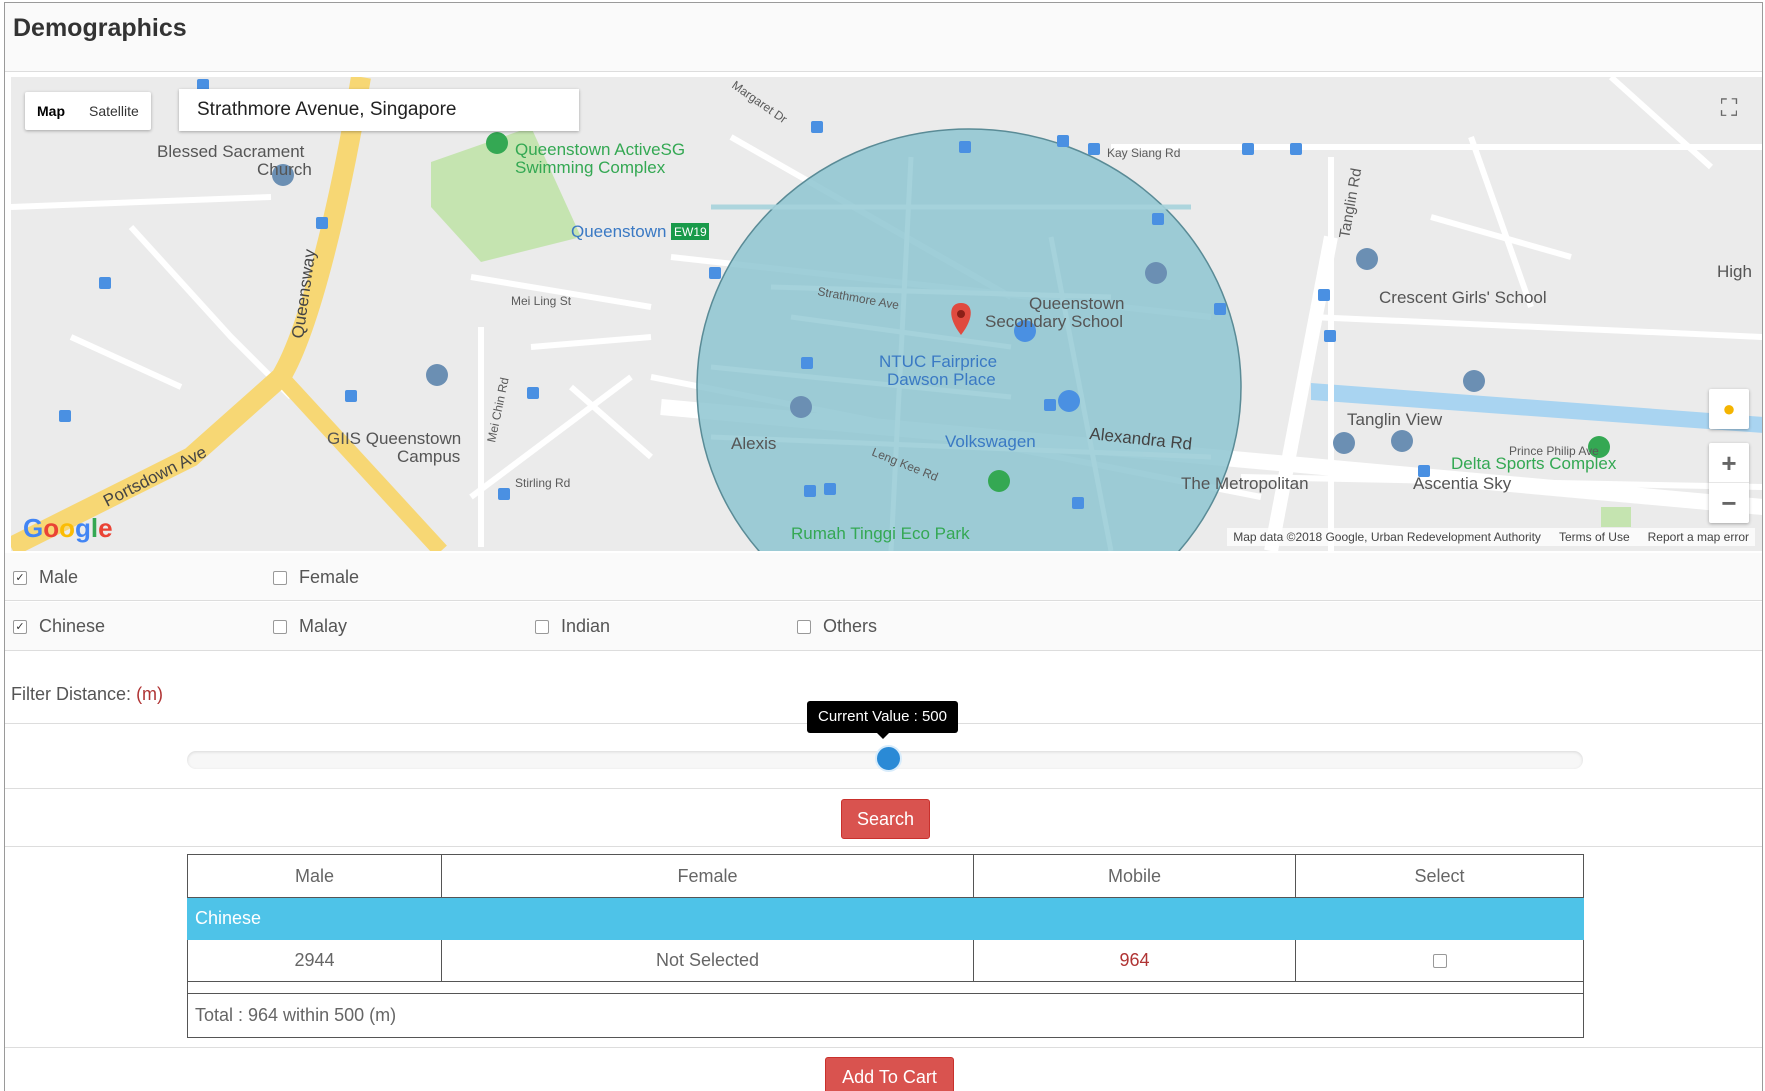 The height and width of the screenshot is (1091, 1765). What do you see at coordinates (1698, 537) in the screenshot?
I see `report-map-error-link: Report a map error` at bounding box center [1698, 537].